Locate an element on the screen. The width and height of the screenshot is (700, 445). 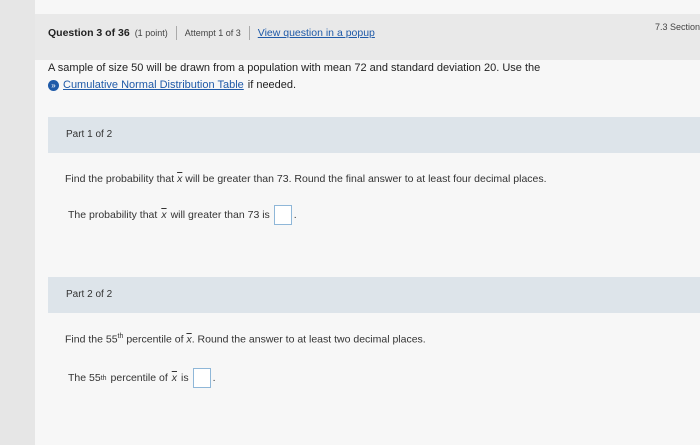
part-2-label: Part 2 of 2 is located at coordinates (89, 294).